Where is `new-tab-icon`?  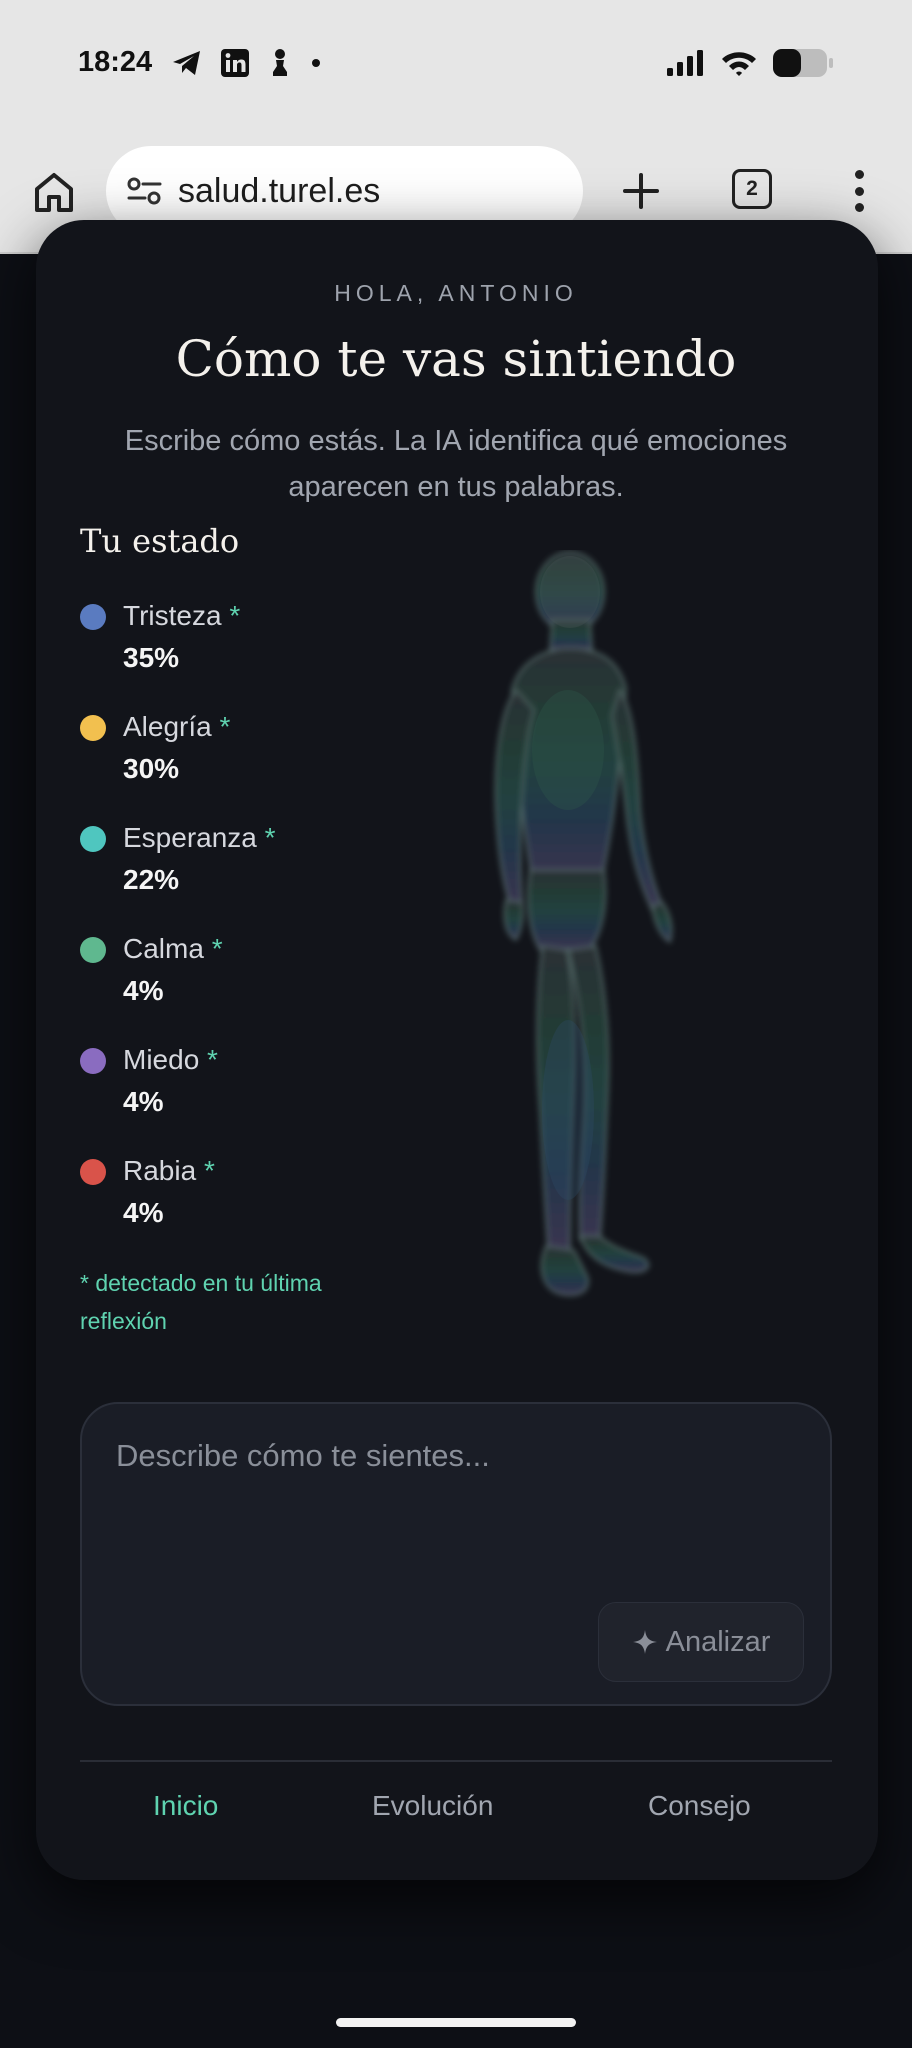 new-tab-icon is located at coordinates (641, 191).